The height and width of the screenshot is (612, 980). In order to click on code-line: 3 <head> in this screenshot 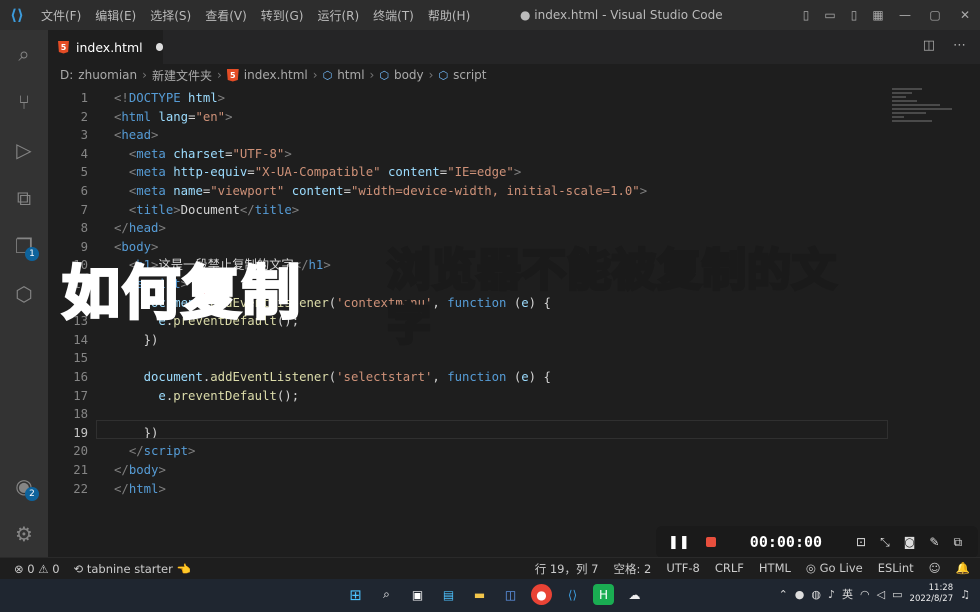, I will do `click(468, 135)`.